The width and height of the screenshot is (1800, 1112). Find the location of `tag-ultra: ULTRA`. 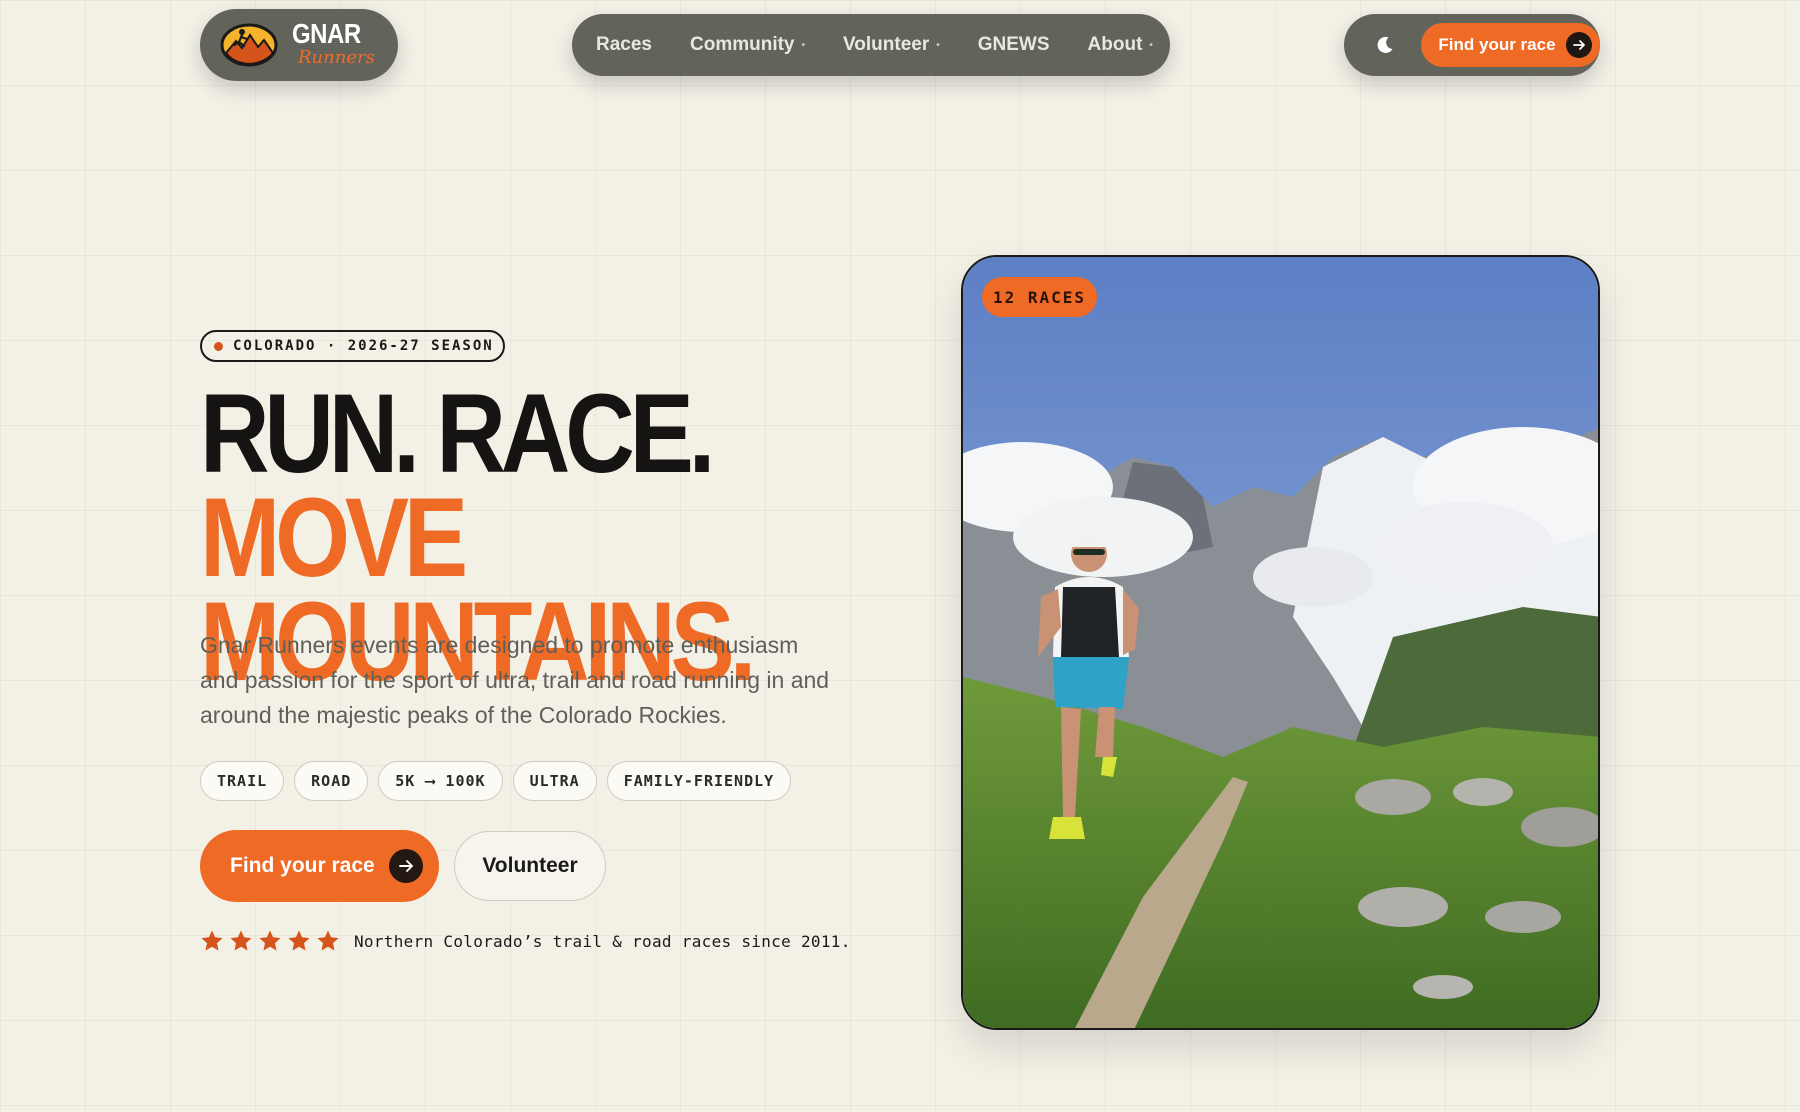

tag-ultra: ULTRA is located at coordinates (554, 781).